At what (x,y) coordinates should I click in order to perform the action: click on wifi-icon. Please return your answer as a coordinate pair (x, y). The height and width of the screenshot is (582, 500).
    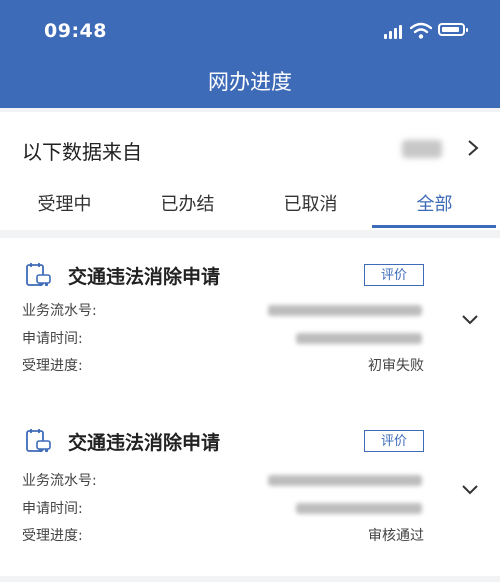
    Looking at the image, I should click on (421, 30).